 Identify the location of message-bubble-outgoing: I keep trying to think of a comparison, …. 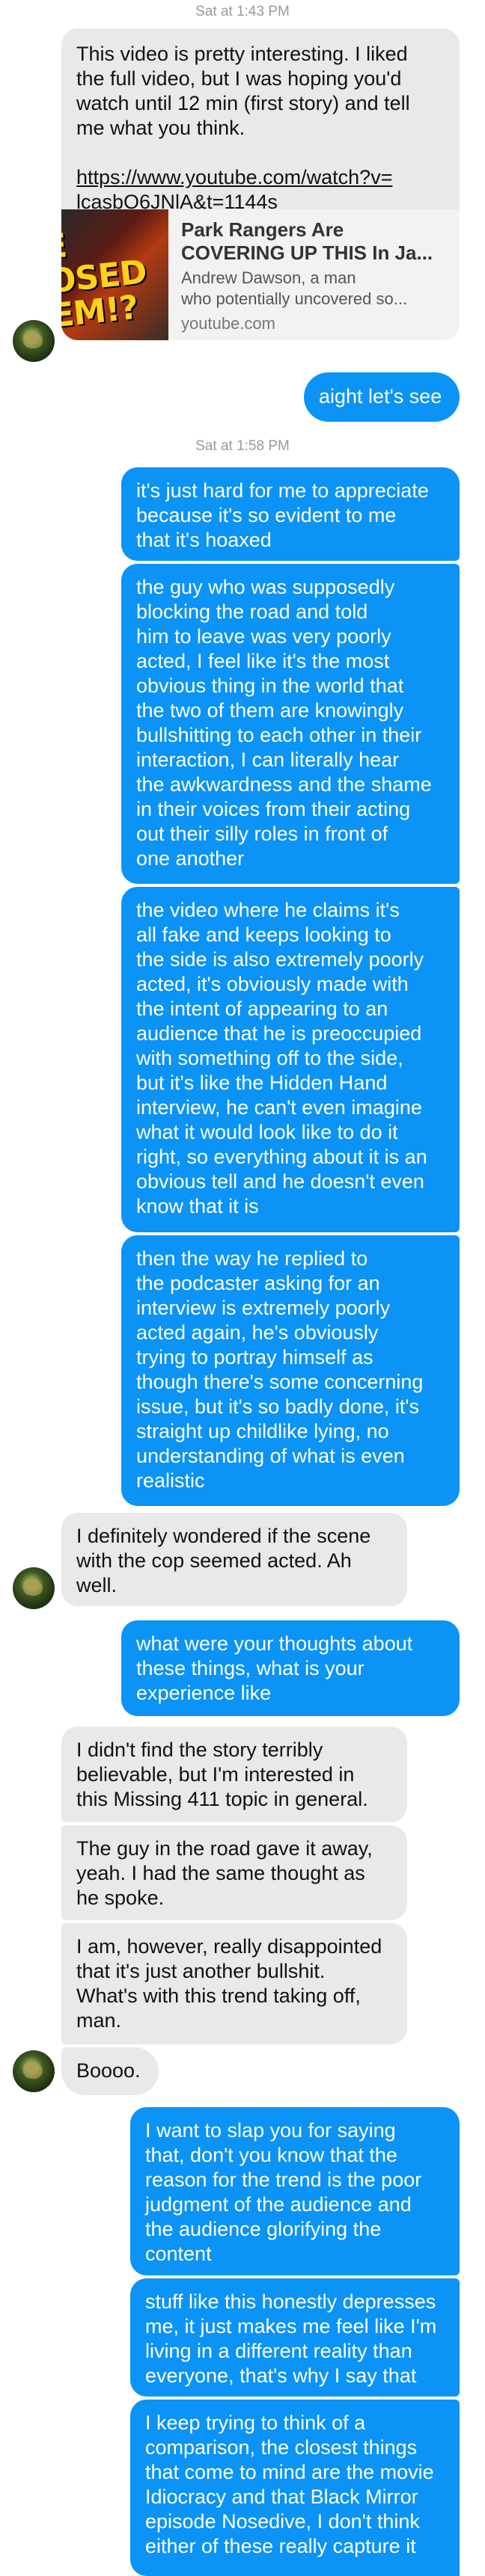
(295, 2488).